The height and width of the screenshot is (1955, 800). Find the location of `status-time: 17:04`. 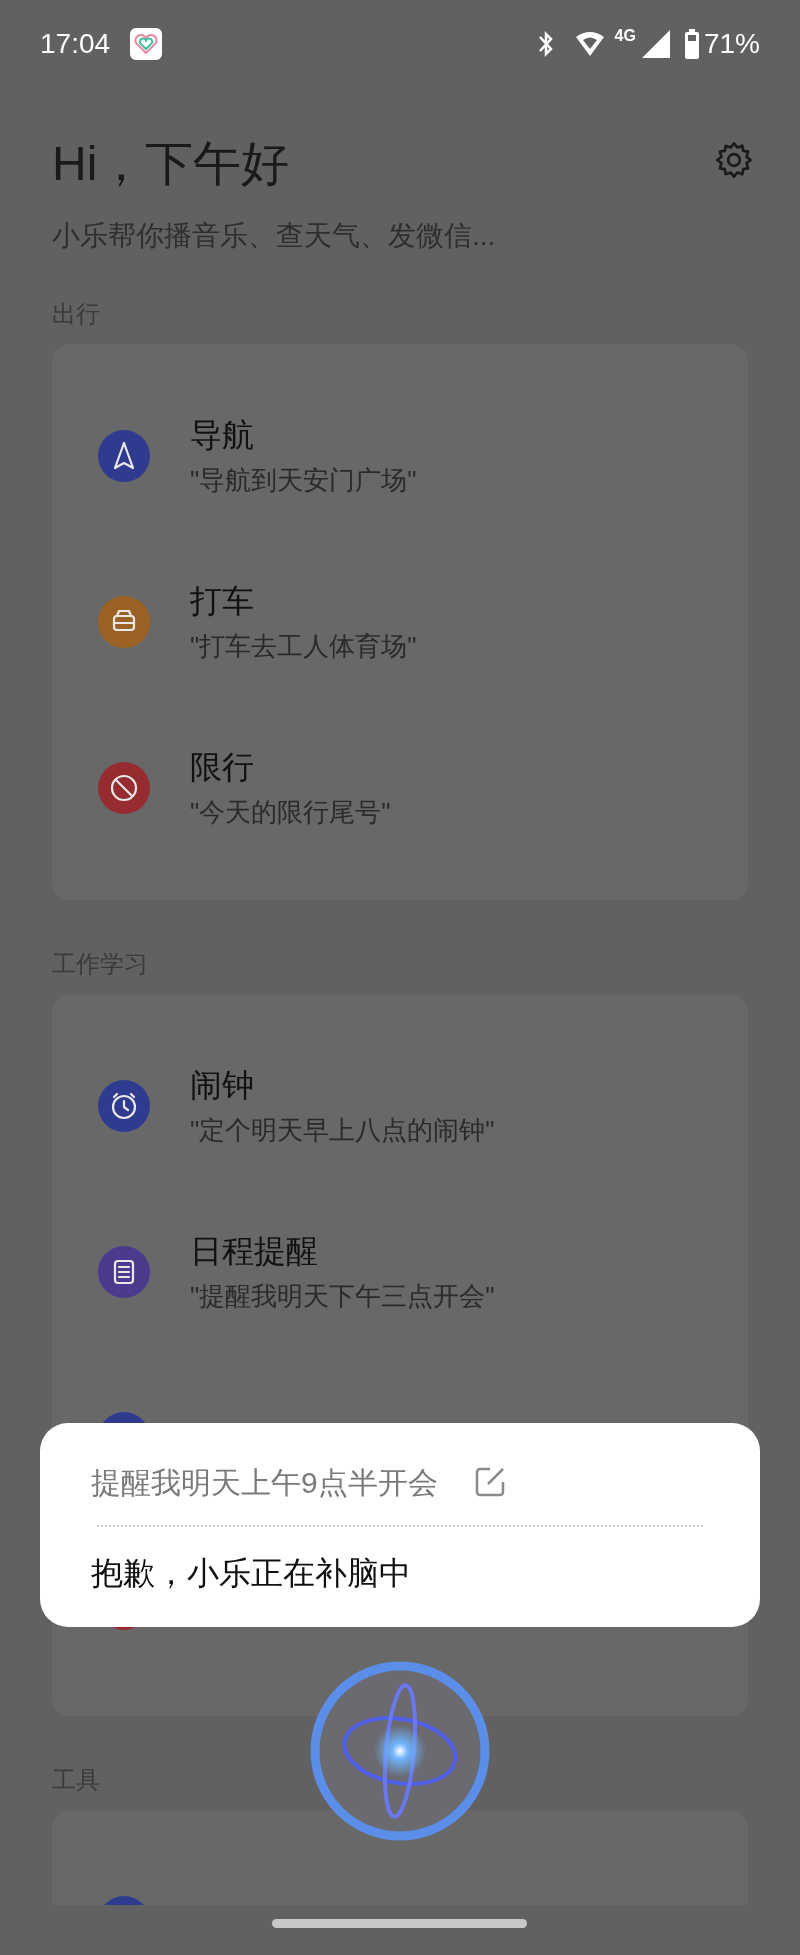

status-time: 17:04 is located at coordinates (75, 44).